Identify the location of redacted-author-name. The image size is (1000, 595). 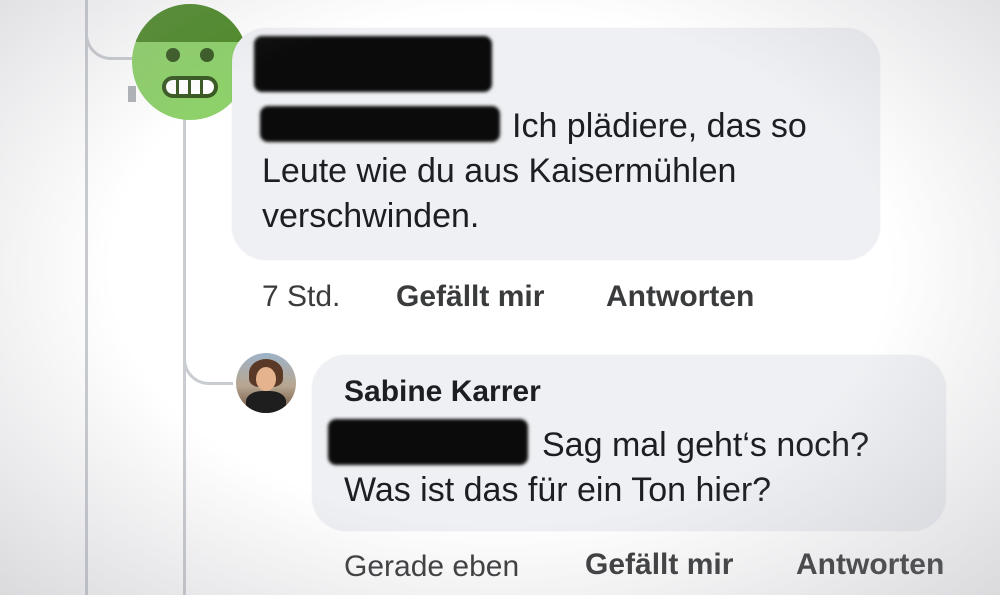
(373, 64).